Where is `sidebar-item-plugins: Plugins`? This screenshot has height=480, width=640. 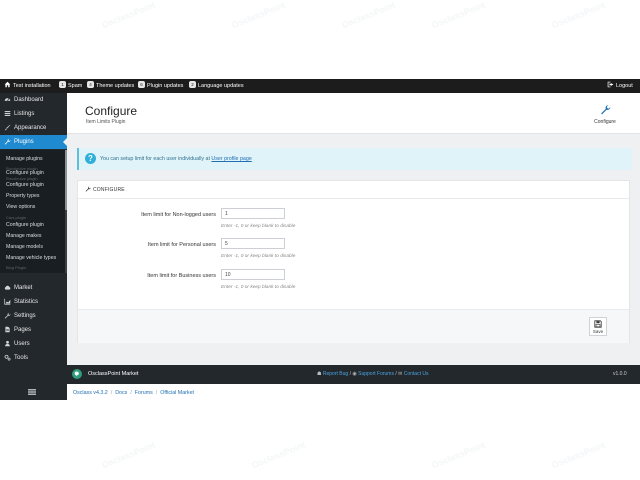 sidebar-item-plugins: Plugins is located at coordinates (33, 142).